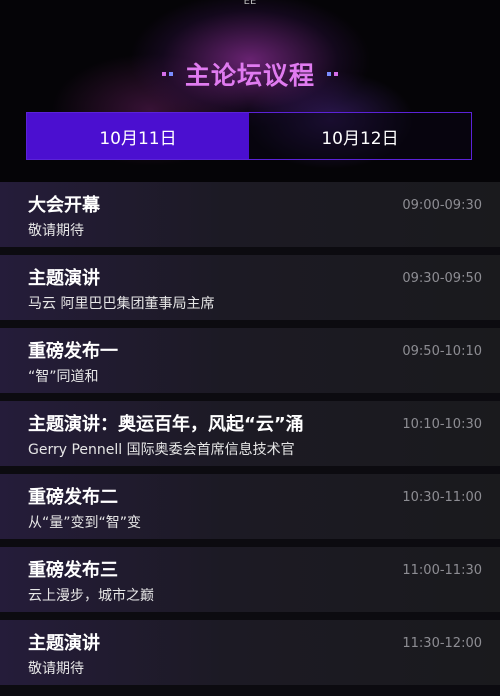  I want to click on agenda-item-subtitle: 云上漫步，城市之巅, so click(91, 596).